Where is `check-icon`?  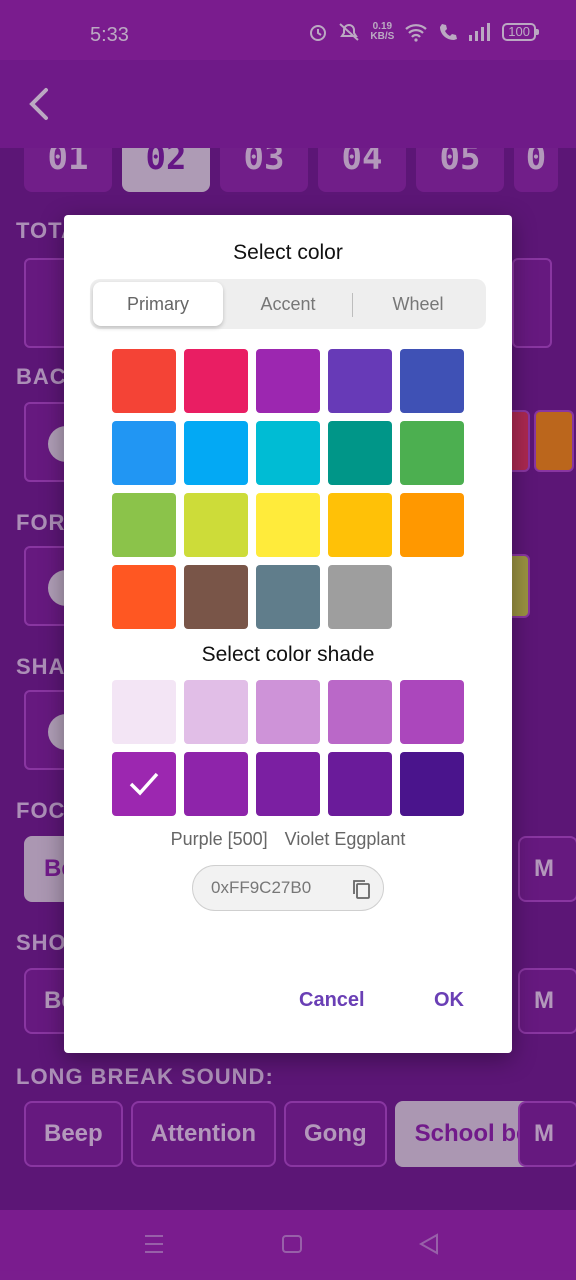 check-icon is located at coordinates (144, 784).